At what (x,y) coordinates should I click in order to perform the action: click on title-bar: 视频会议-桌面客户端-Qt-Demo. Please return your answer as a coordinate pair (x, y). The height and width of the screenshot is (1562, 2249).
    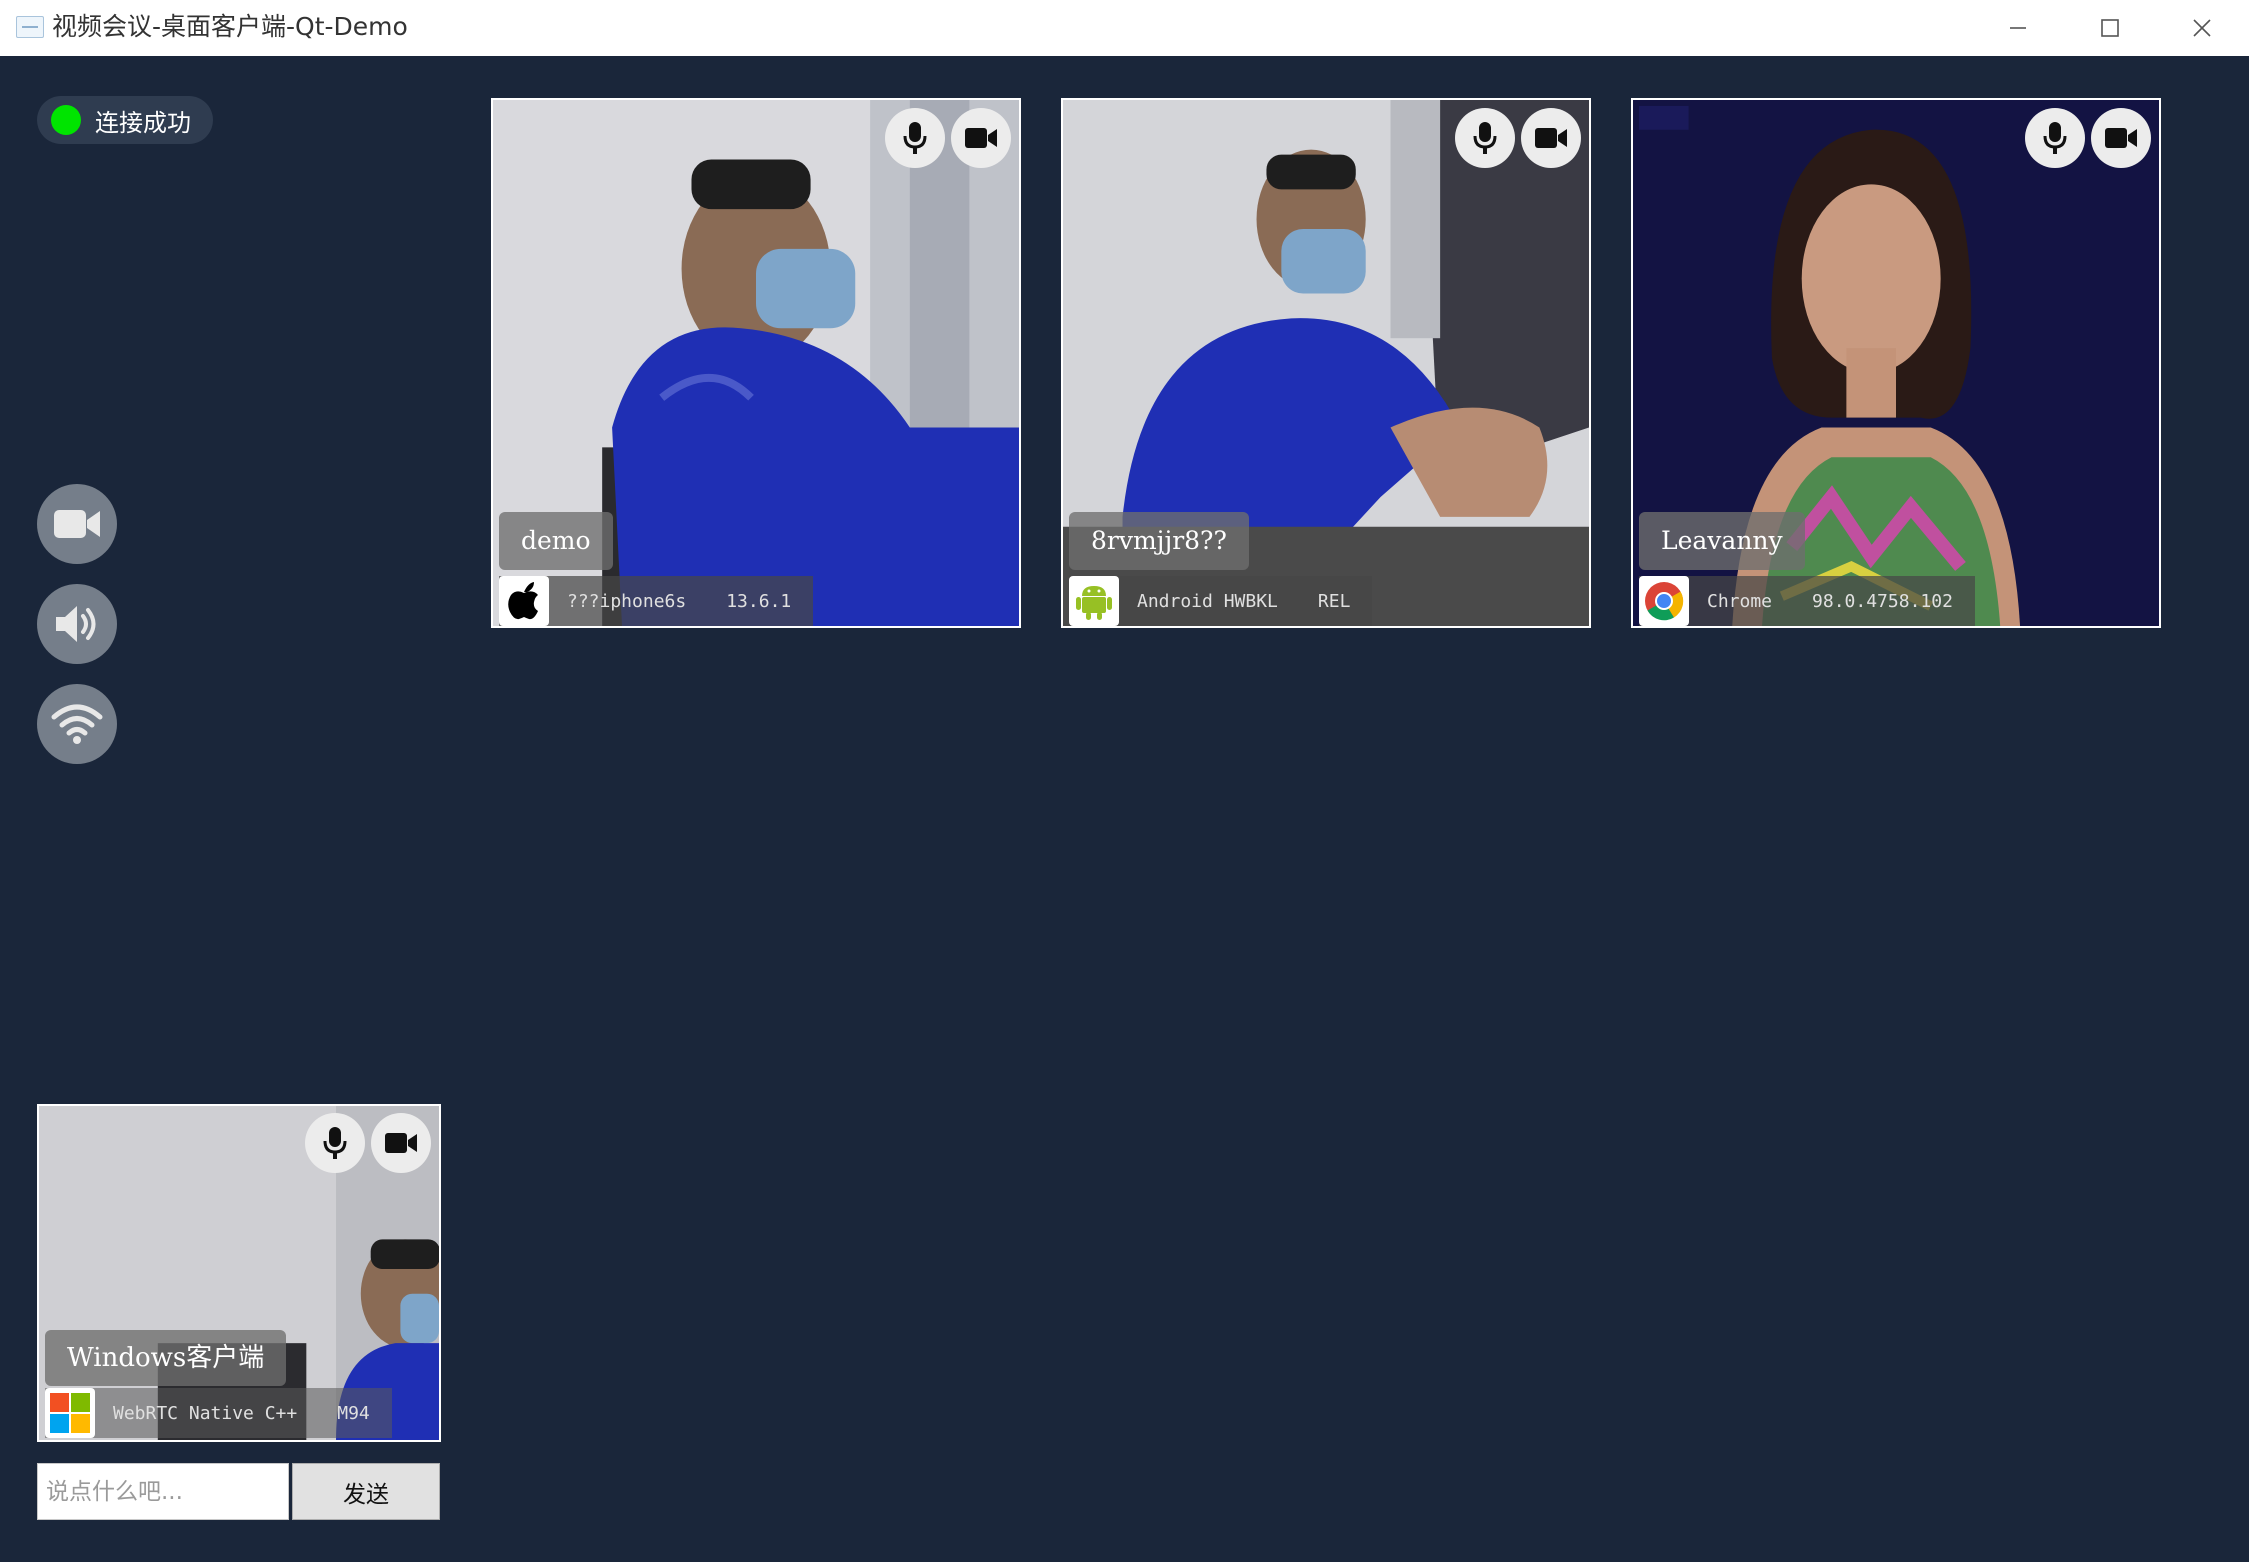
    Looking at the image, I should click on (1124, 28).